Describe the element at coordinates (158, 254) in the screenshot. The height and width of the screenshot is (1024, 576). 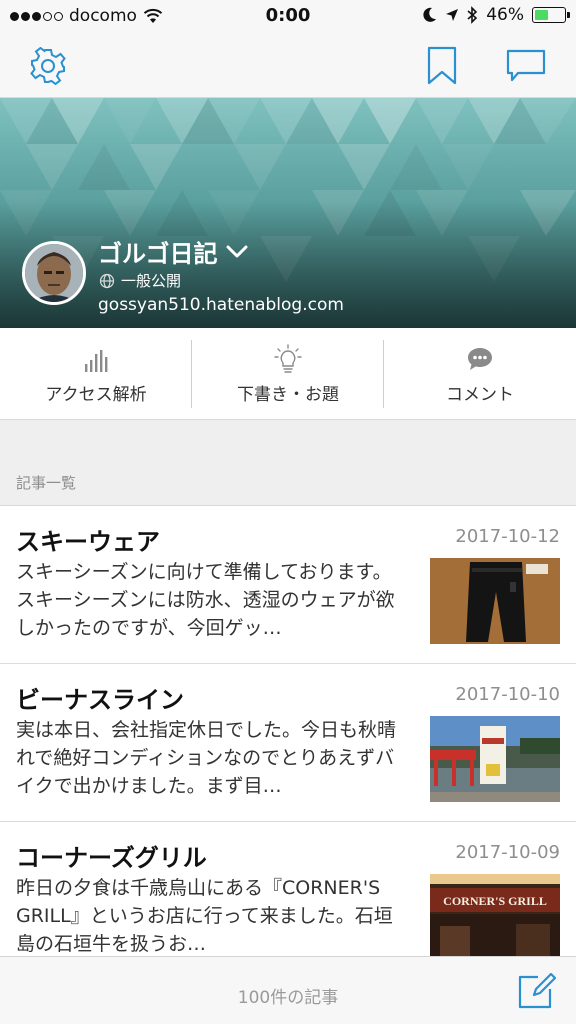
I see `blog-title: ゴルゴ日記` at that location.